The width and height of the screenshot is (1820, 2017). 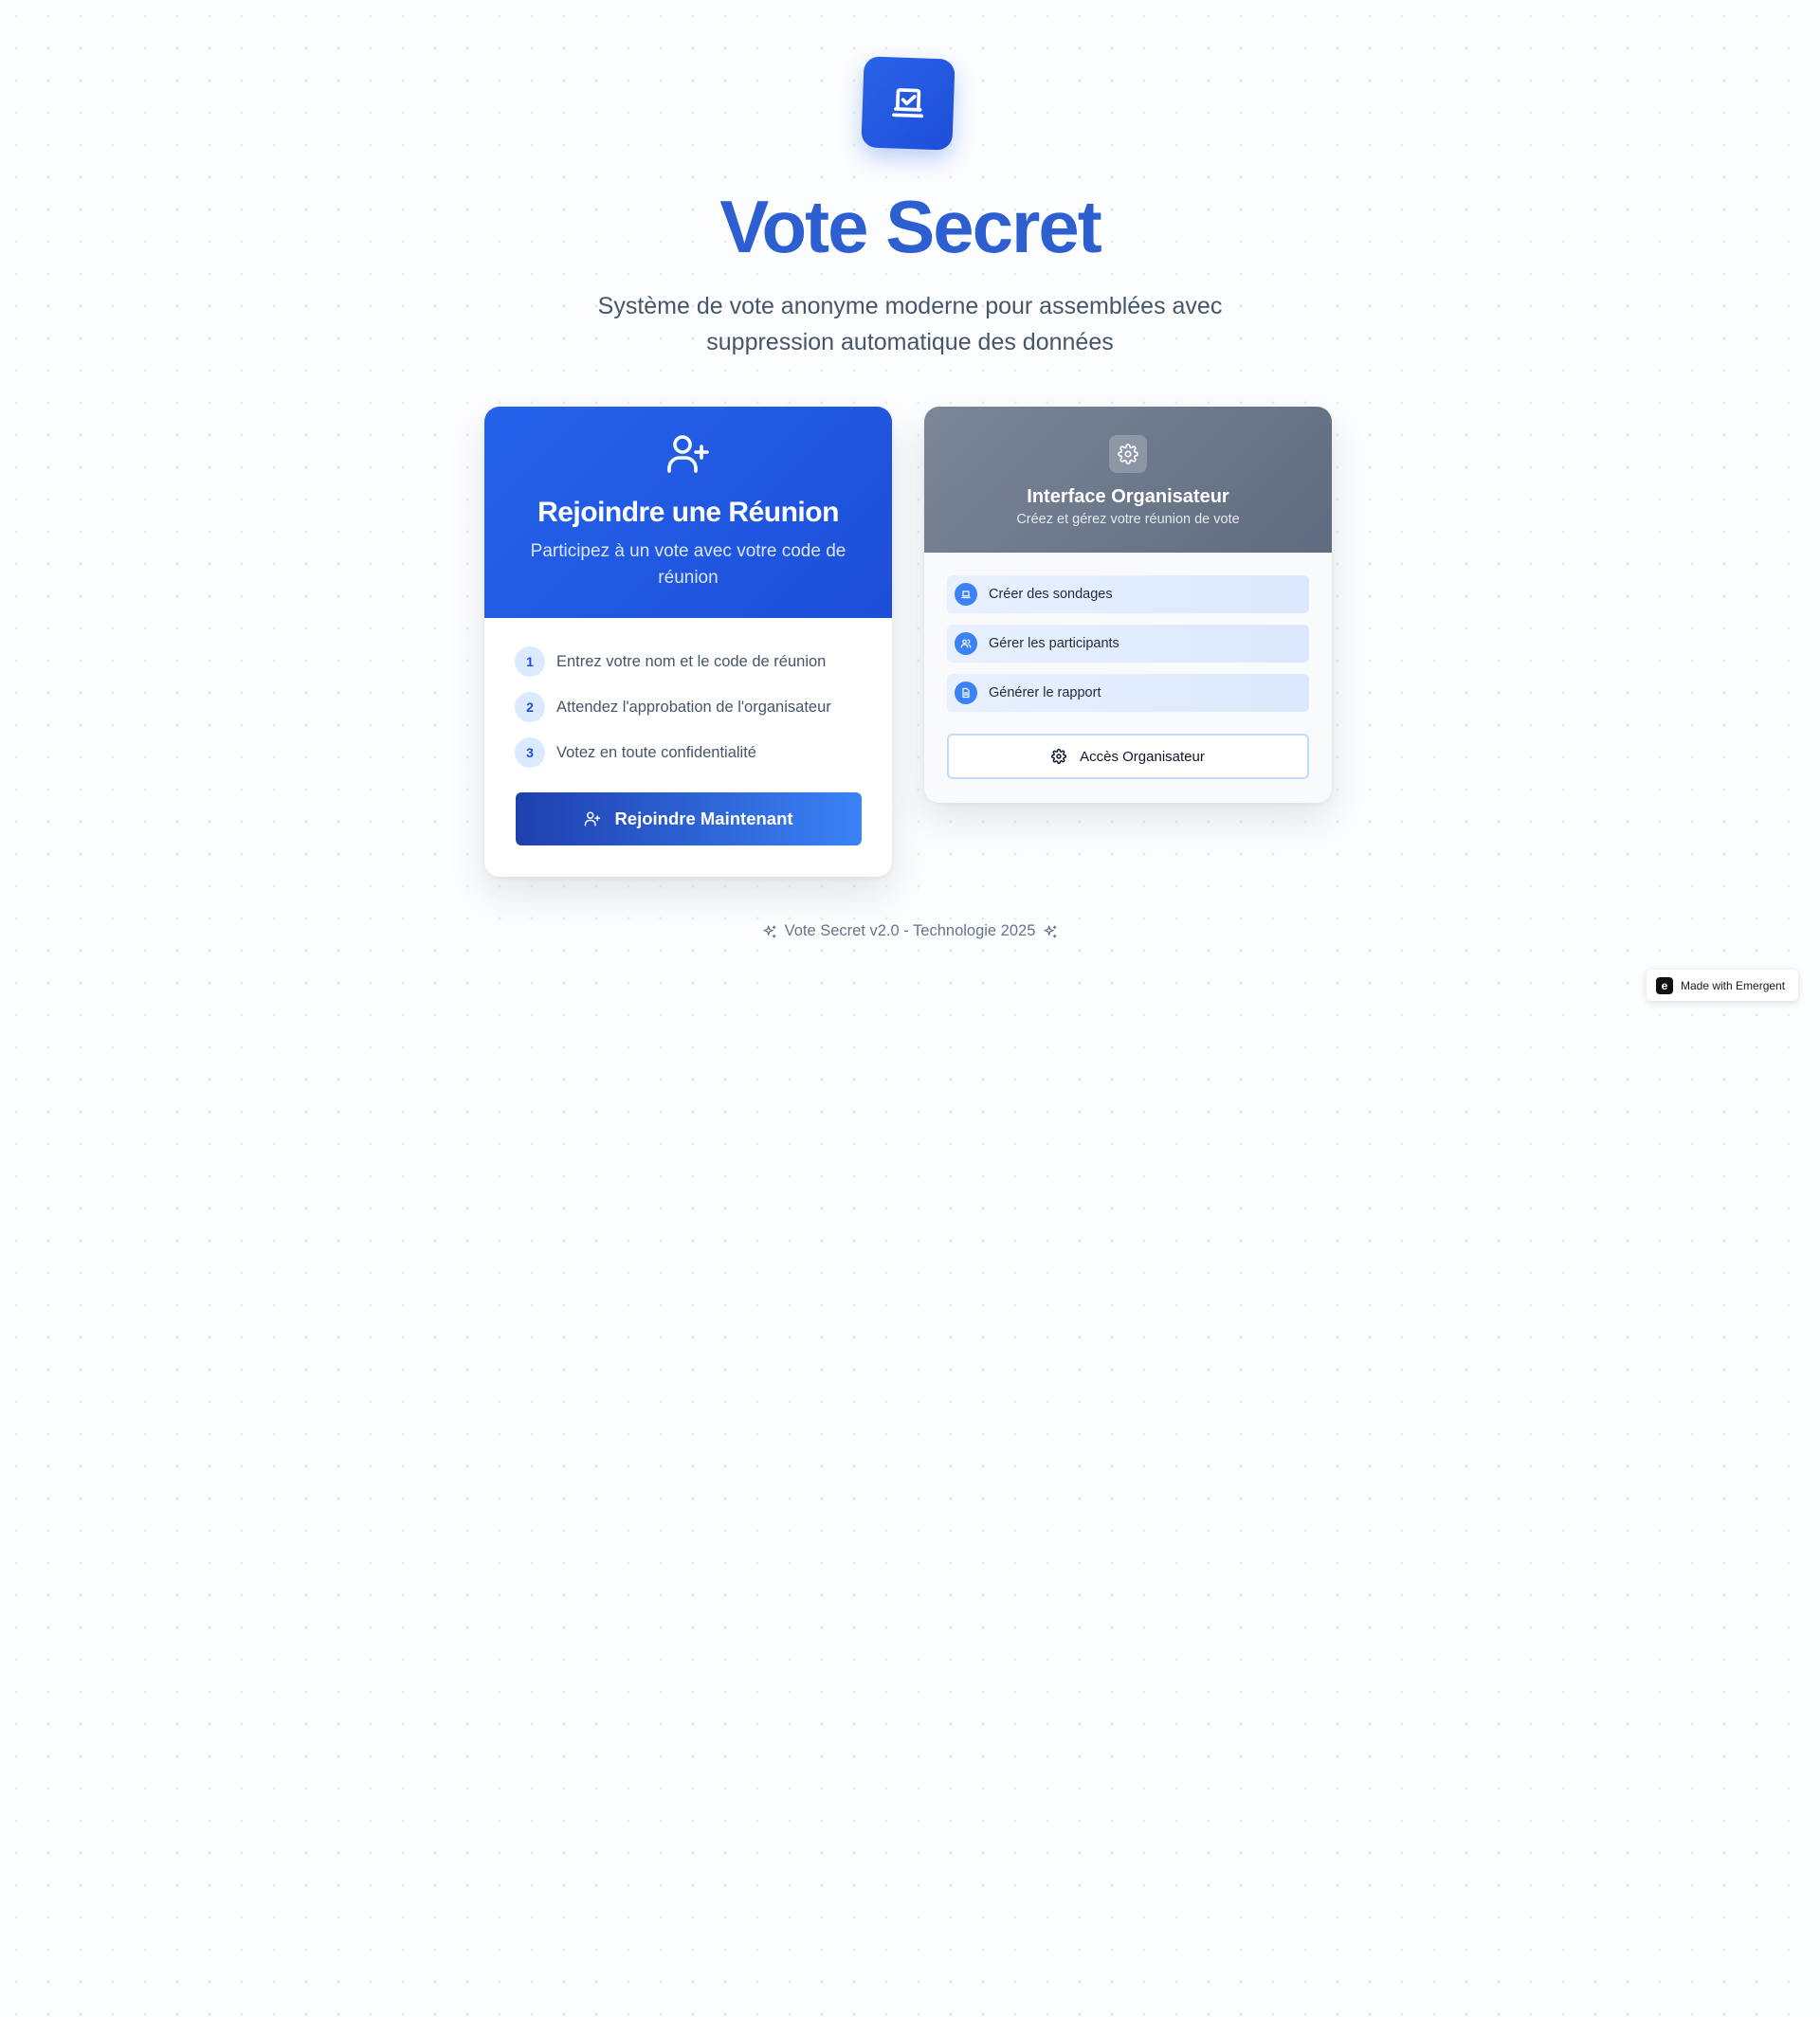 I want to click on step-number: 3, so click(x=530, y=752).